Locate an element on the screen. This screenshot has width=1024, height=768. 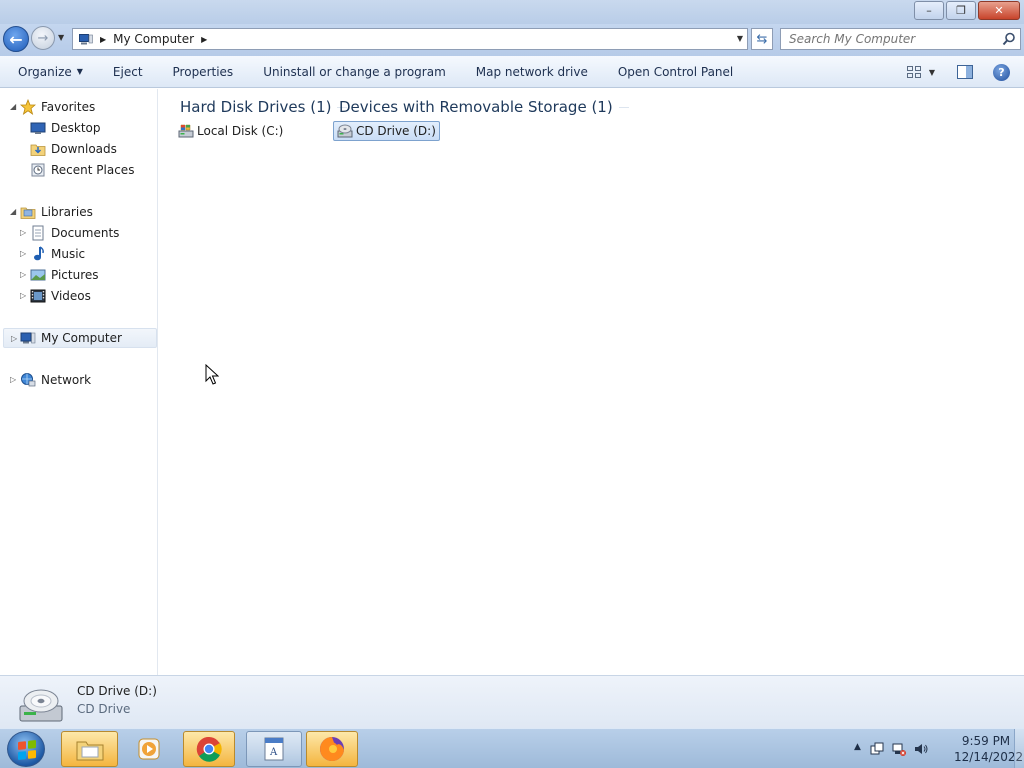
chevron-down-icon: ▼ is located at coordinates (79, 71).